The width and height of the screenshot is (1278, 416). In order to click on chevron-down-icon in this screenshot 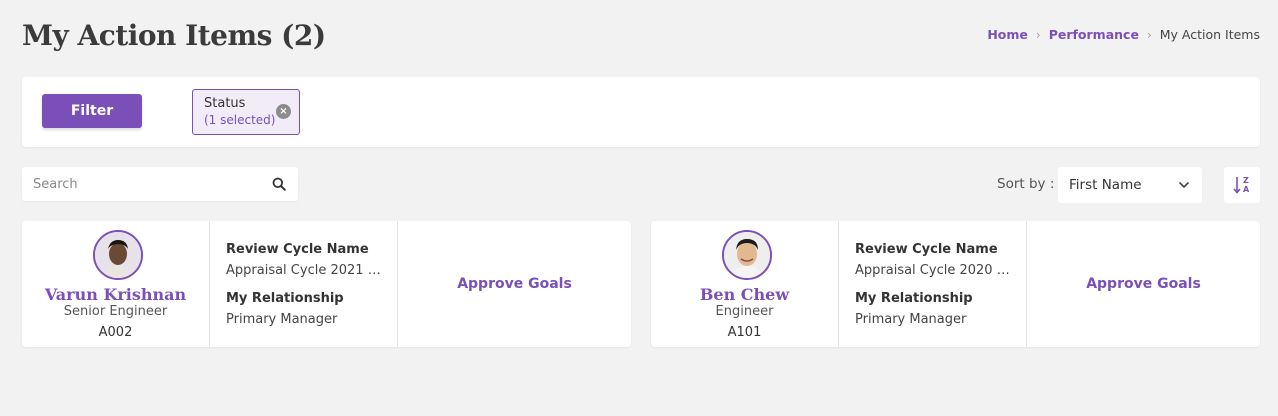, I will do `click(1184, 185)`.